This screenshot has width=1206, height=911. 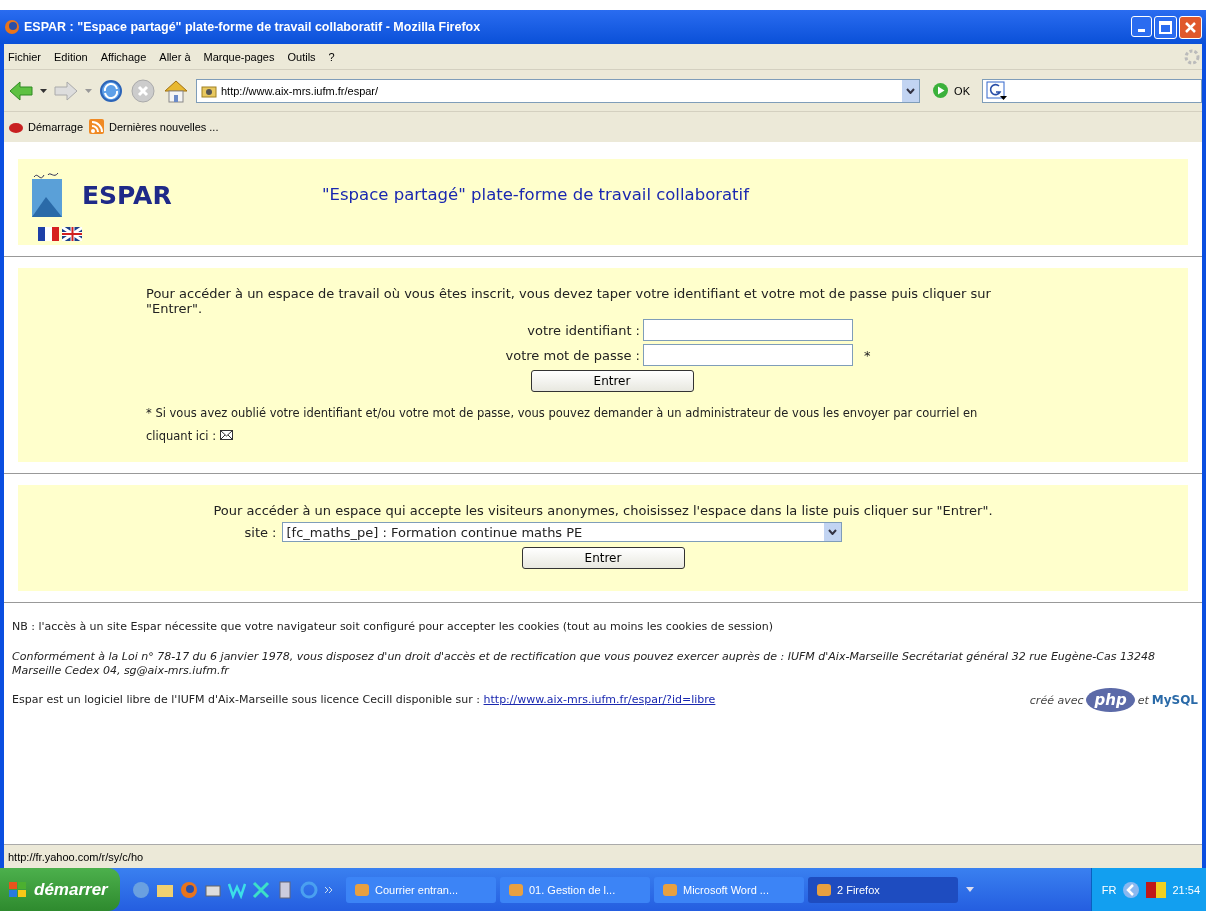 What do you see at coordinates (997, 90) in the screenshot?
I see `search-engine-icon` at bounding box center [997, 90].